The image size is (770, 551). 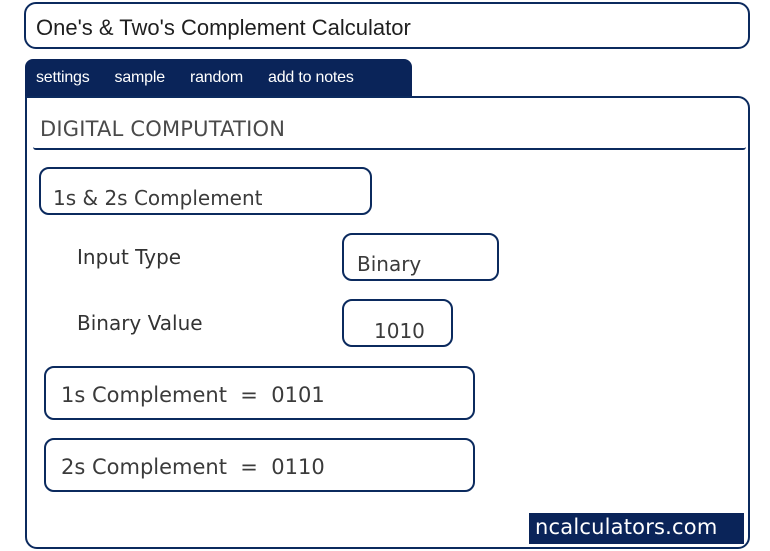 What do you see at coordinates (140, 323) in the screenshot?
I see `binary-value-label: Binary Value` at bounding box center [140, 323].